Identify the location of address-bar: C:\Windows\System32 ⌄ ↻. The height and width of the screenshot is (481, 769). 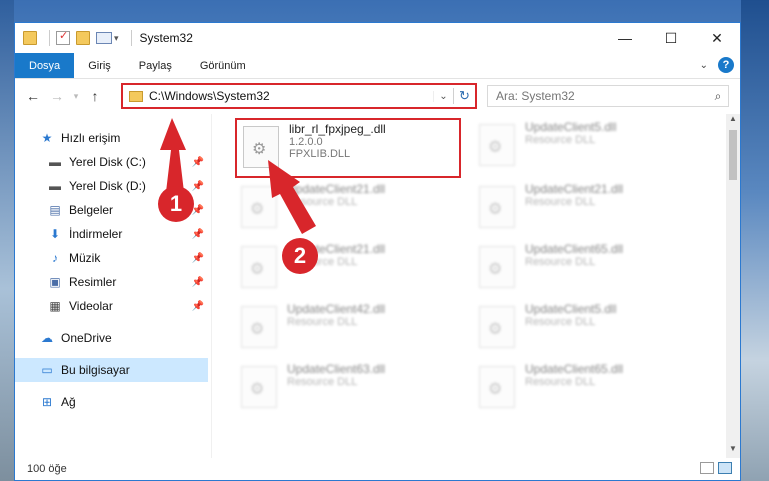
(299, 96).